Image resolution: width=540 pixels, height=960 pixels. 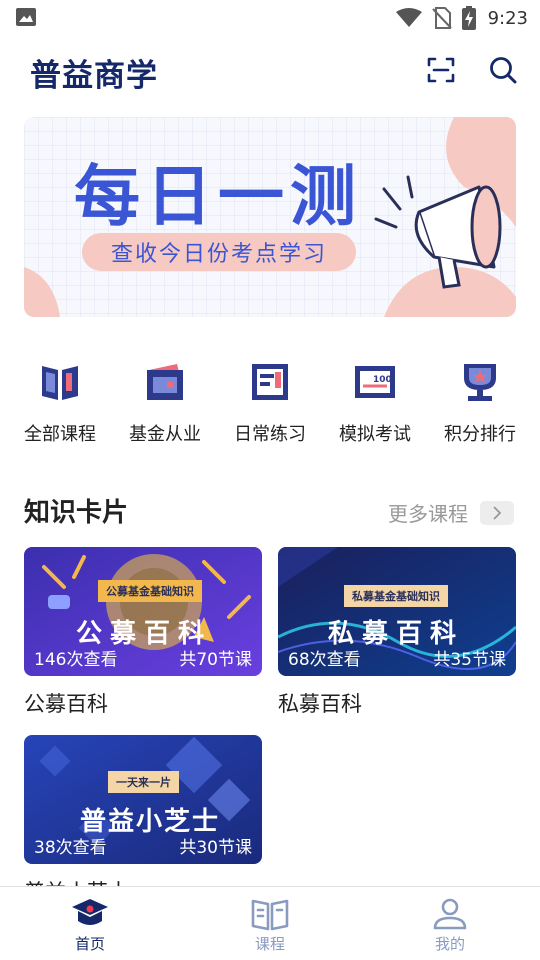 What do you see at coordinates (66, 704) in the screenshot?
I see `card-title: 公募百科` at bounding box center [66, 704].